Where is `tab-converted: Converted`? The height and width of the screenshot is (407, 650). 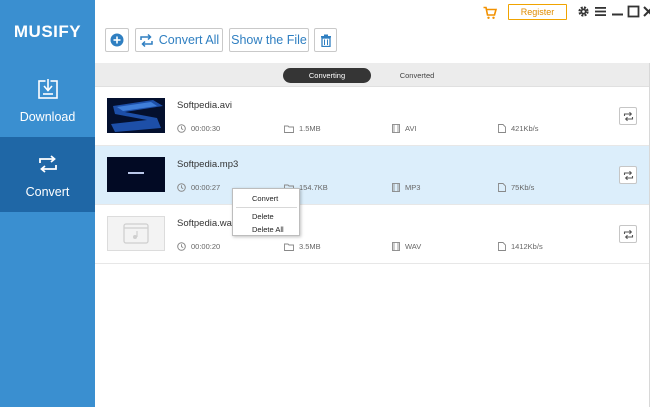 tab-converted: Converted is located at coordinates (417, 75).